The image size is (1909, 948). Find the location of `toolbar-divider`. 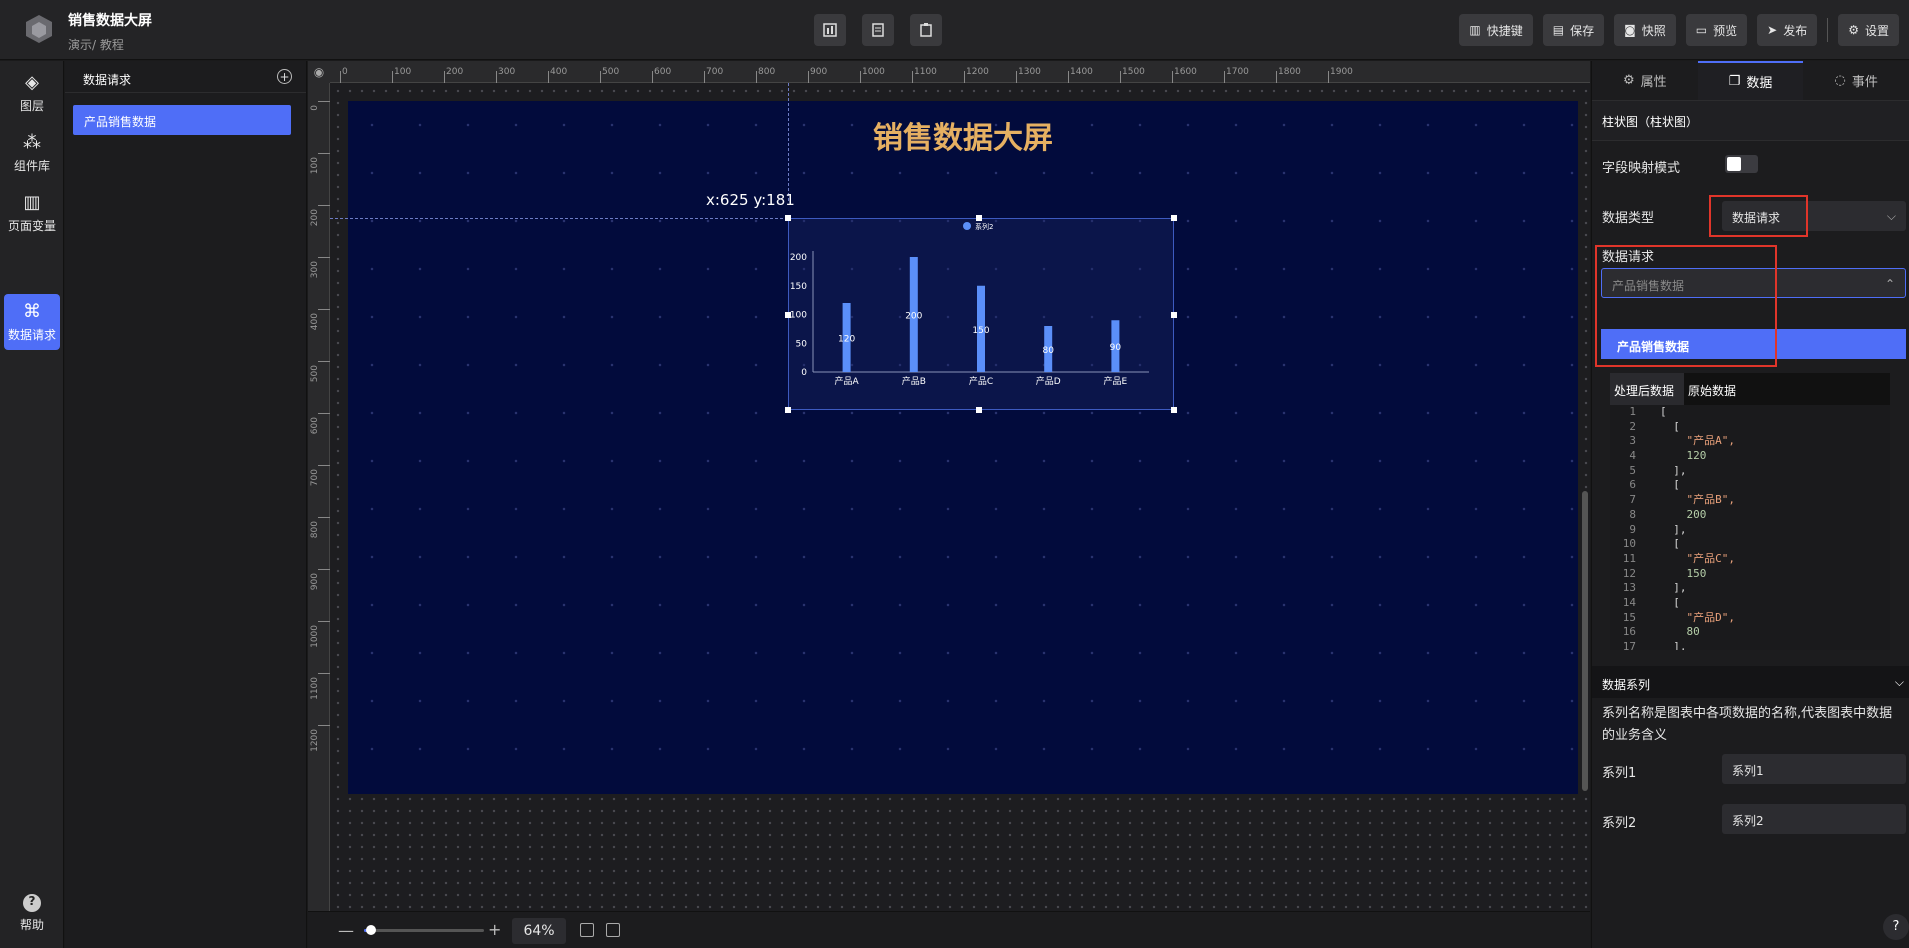

toolbar-divider is located at coordinates (1828, 30).